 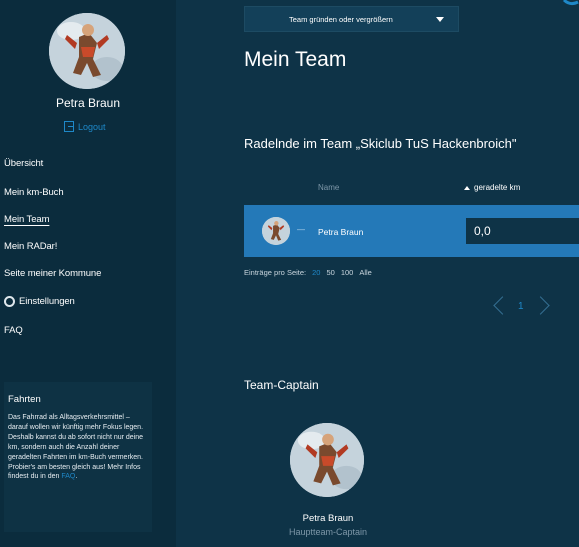 What do you see at coordinates (275, 272) in the screenshot?
I see `page-size-label: Einträge pro Seite:` at bounding box center [275, 272].